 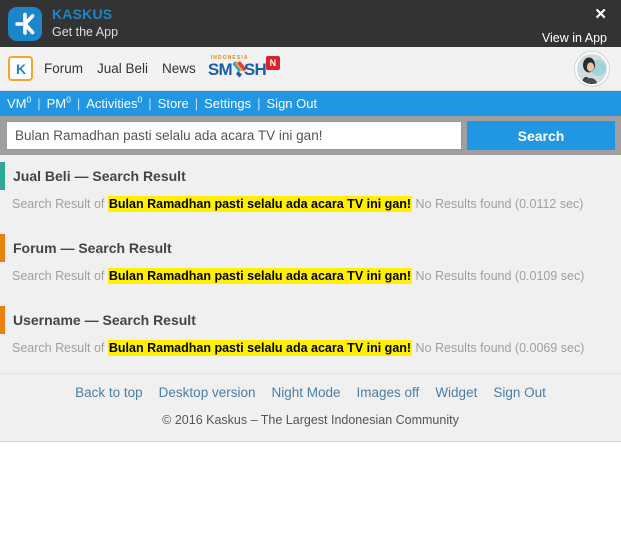 I want to click on search-bar: Search, so click(x=310, y=135).